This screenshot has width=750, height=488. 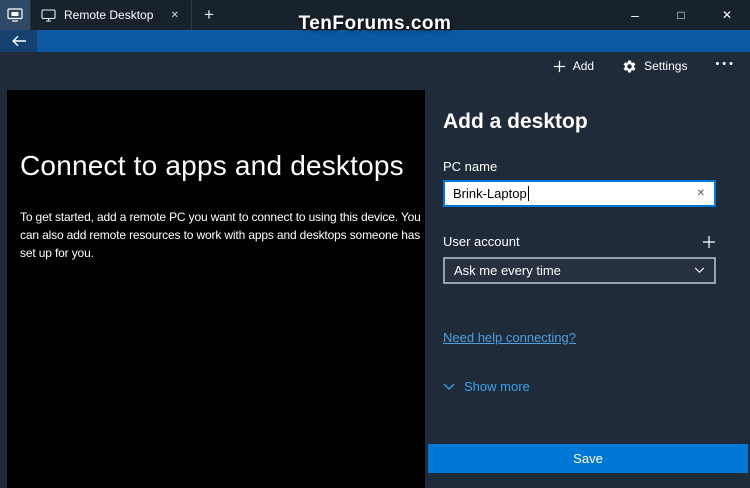 I want to click on pc-name-input: Brink-Laptop ✕, so click(x=579, y=193).